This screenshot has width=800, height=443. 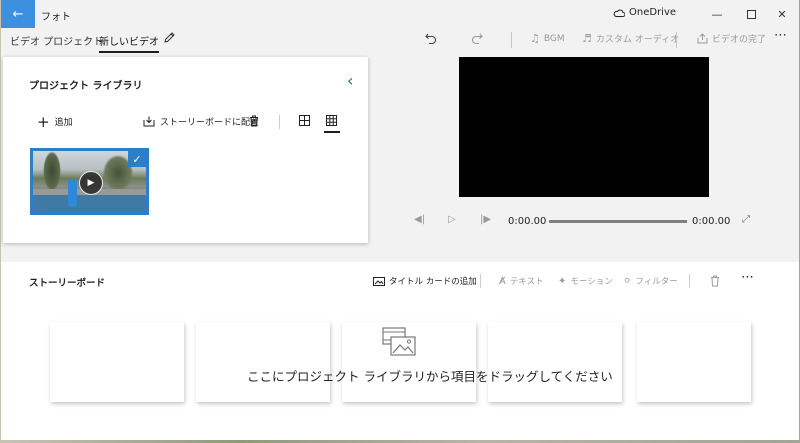 I want to click on large-grid-view-button, so click(x=304, y=120).